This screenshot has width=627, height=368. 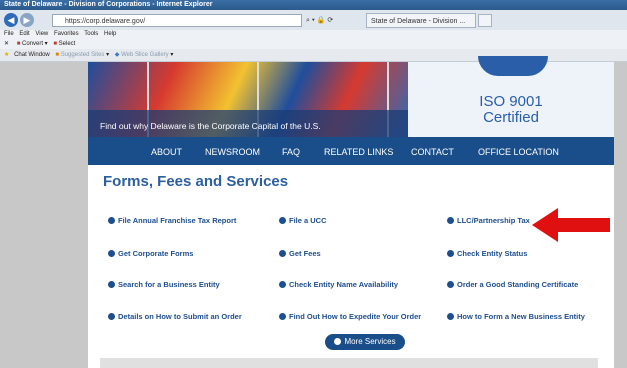 What do you see at coordinates (485, 20) in the screenshot?
I see `new-tab-button` at bounding box center [485, 20].